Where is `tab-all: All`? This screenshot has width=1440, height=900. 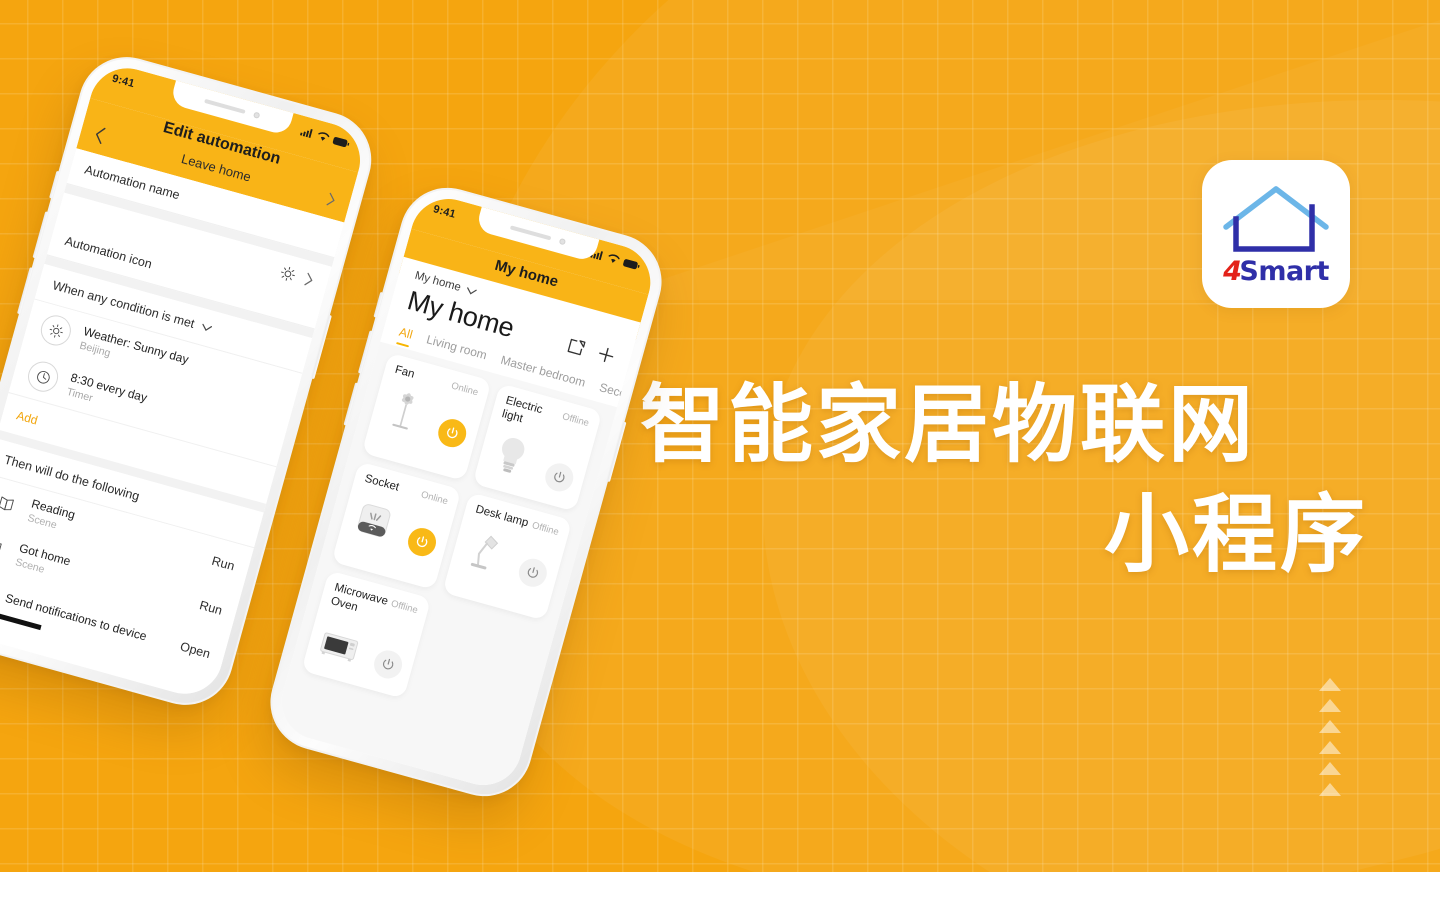
tab-all: All is located at coordinates (405, 337).